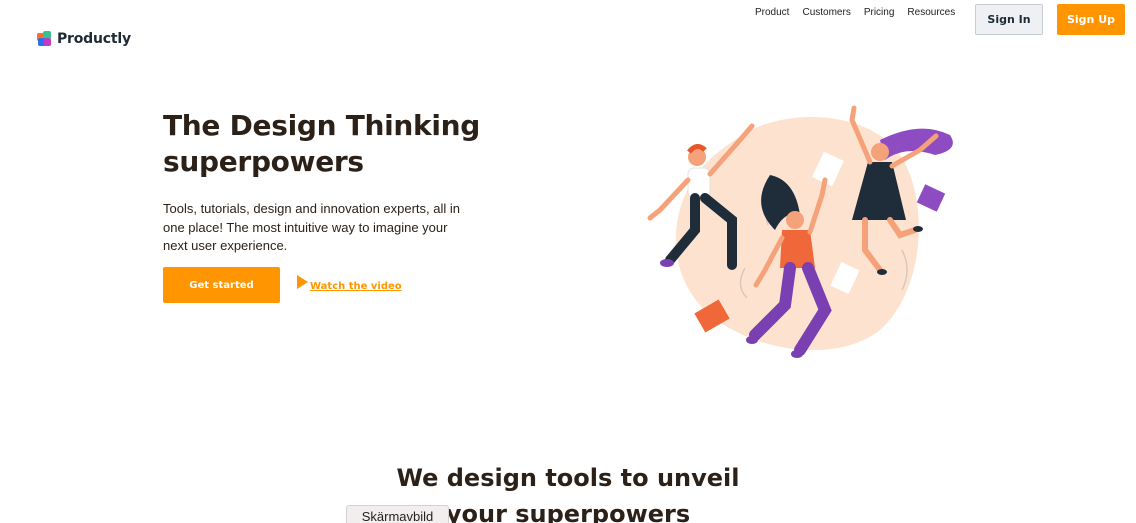  Describe the element at coordinates (931, 12) in the screenshot. I see `nav-item-resources: Resources` at that location.